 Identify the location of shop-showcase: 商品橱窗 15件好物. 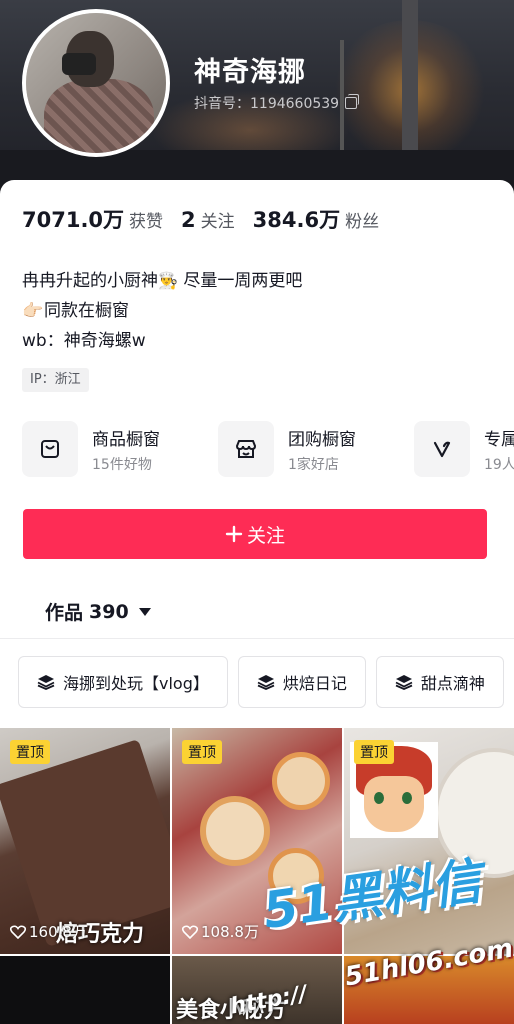
(120, 449).